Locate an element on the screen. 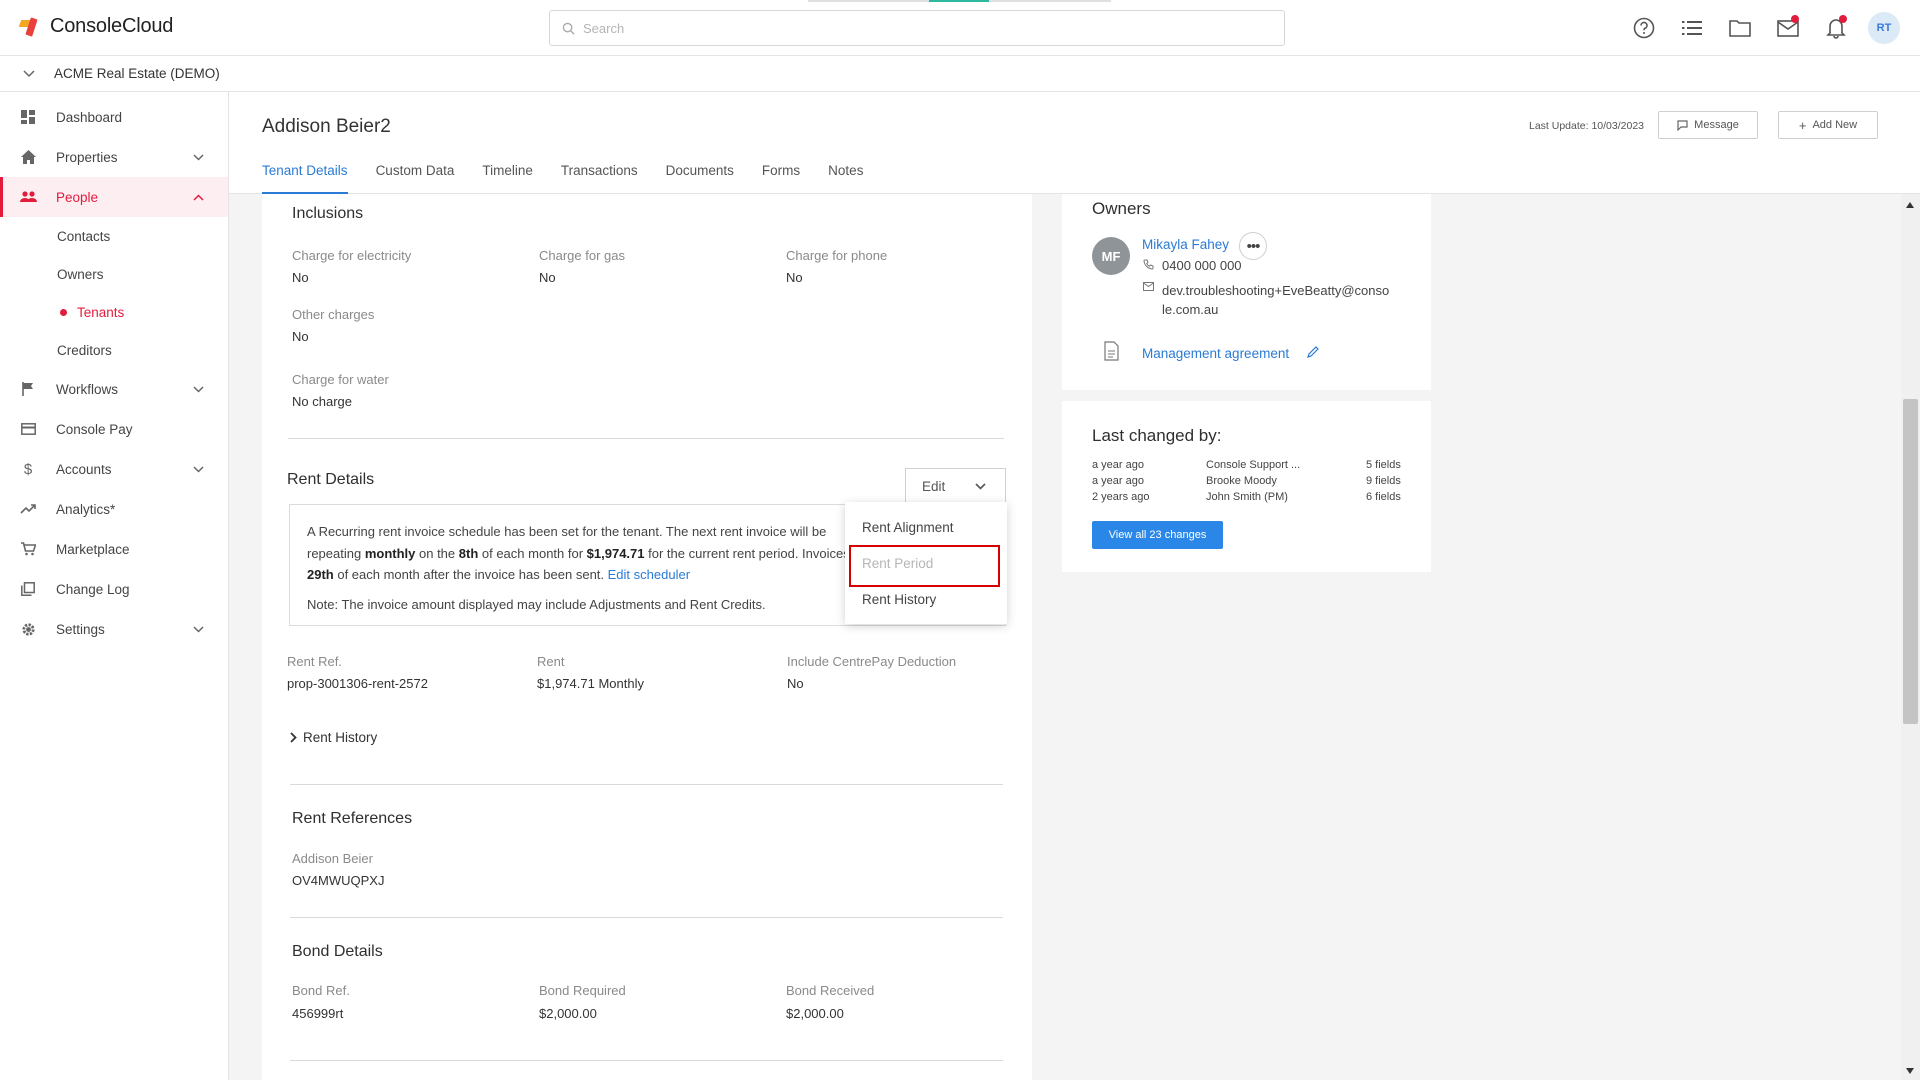 Image resolution: width=1920 pixels, height=1080 pixels. field-label: Bond Required is located at coordinates (582, 990).